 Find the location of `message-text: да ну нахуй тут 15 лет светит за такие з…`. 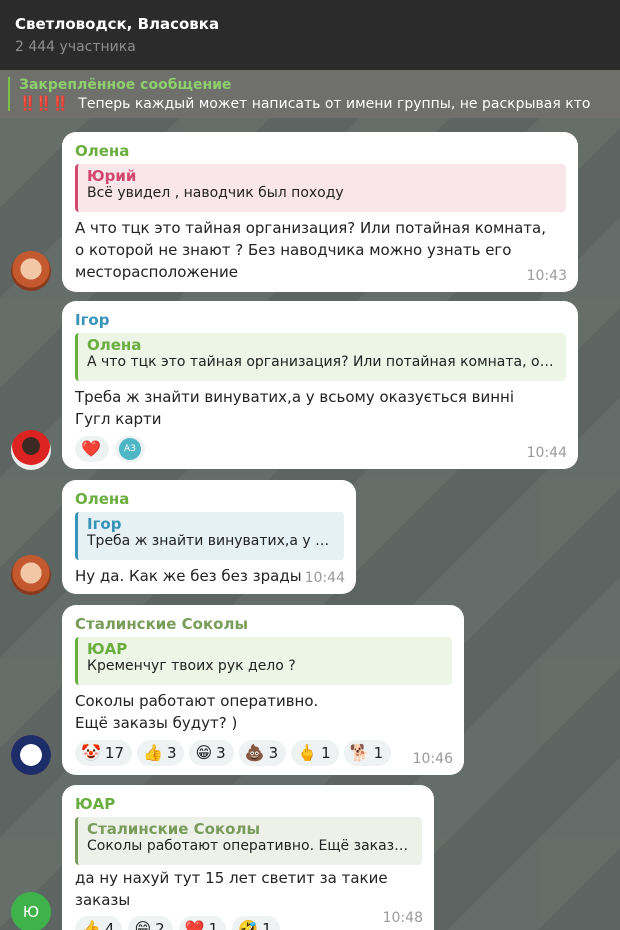

message-text: да ну нахуй тут 15 лет светит за такие з… is located at coordinates (231, 889).